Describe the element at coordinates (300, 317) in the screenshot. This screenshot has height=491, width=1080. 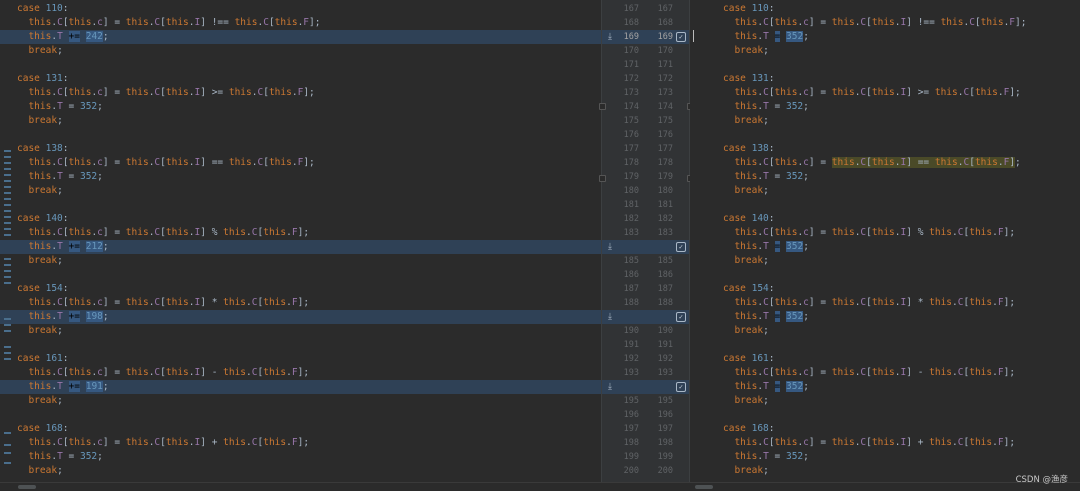
I see `code-line: this.T += 198;` at that location.